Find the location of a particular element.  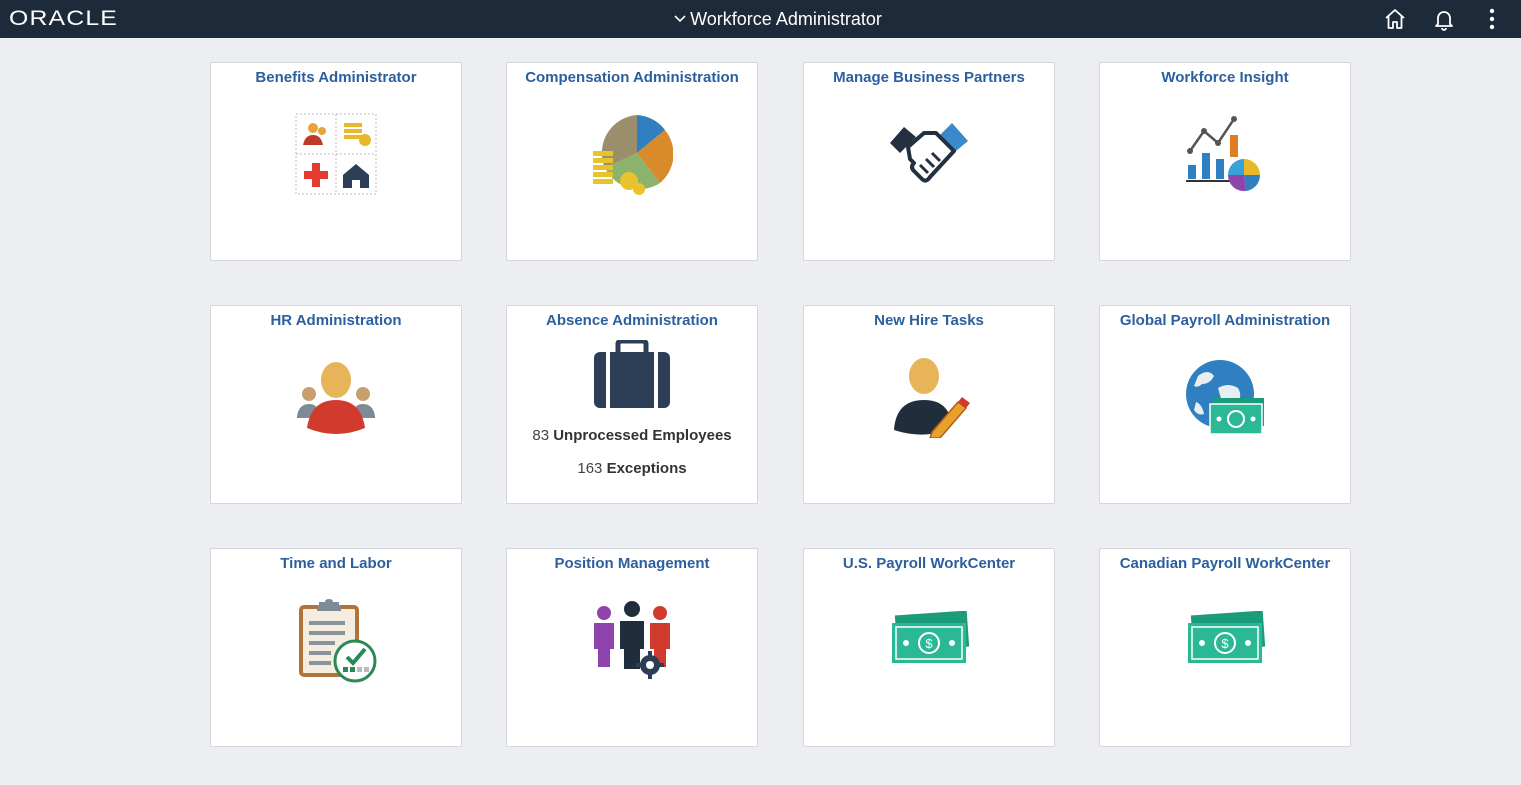

people-icon is located at coordinates (336, 398).